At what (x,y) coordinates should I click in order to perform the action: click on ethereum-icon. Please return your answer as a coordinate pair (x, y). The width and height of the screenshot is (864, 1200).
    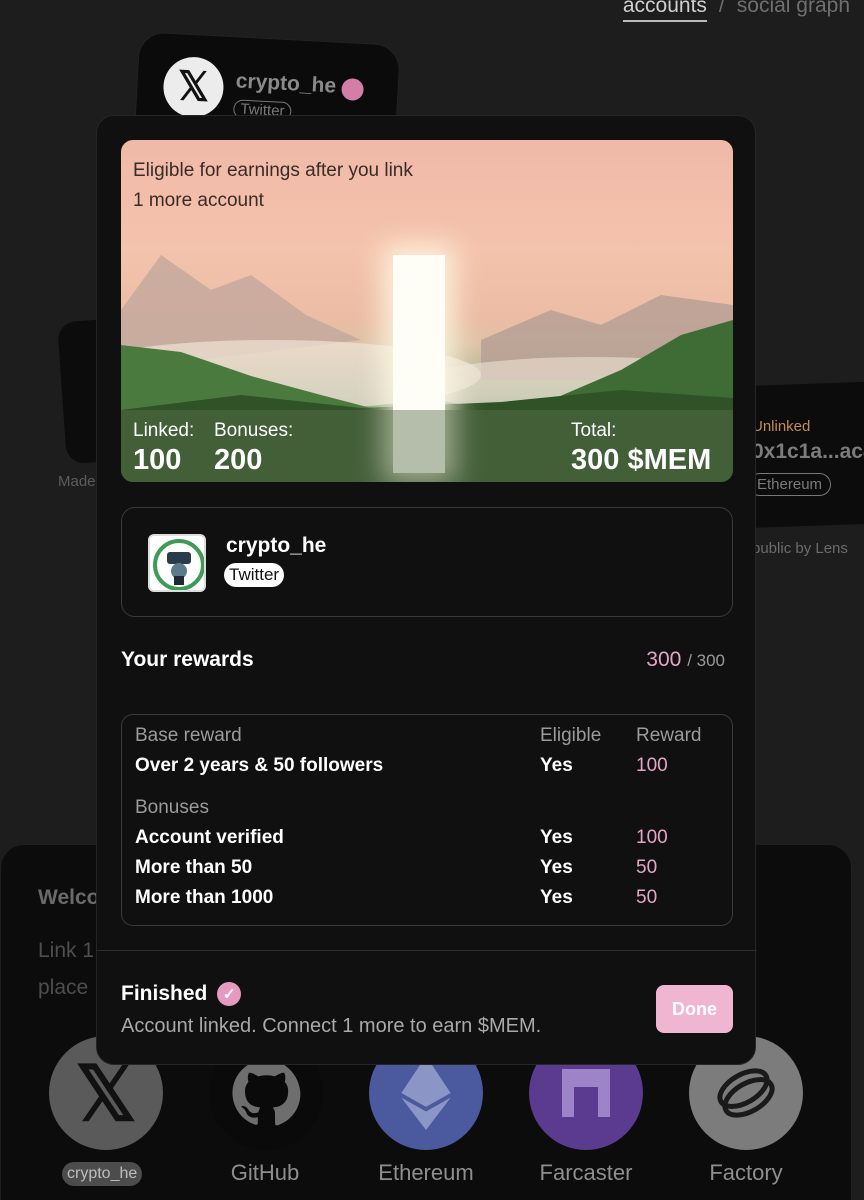
    Looking at the image, I should click on (426, 1093).